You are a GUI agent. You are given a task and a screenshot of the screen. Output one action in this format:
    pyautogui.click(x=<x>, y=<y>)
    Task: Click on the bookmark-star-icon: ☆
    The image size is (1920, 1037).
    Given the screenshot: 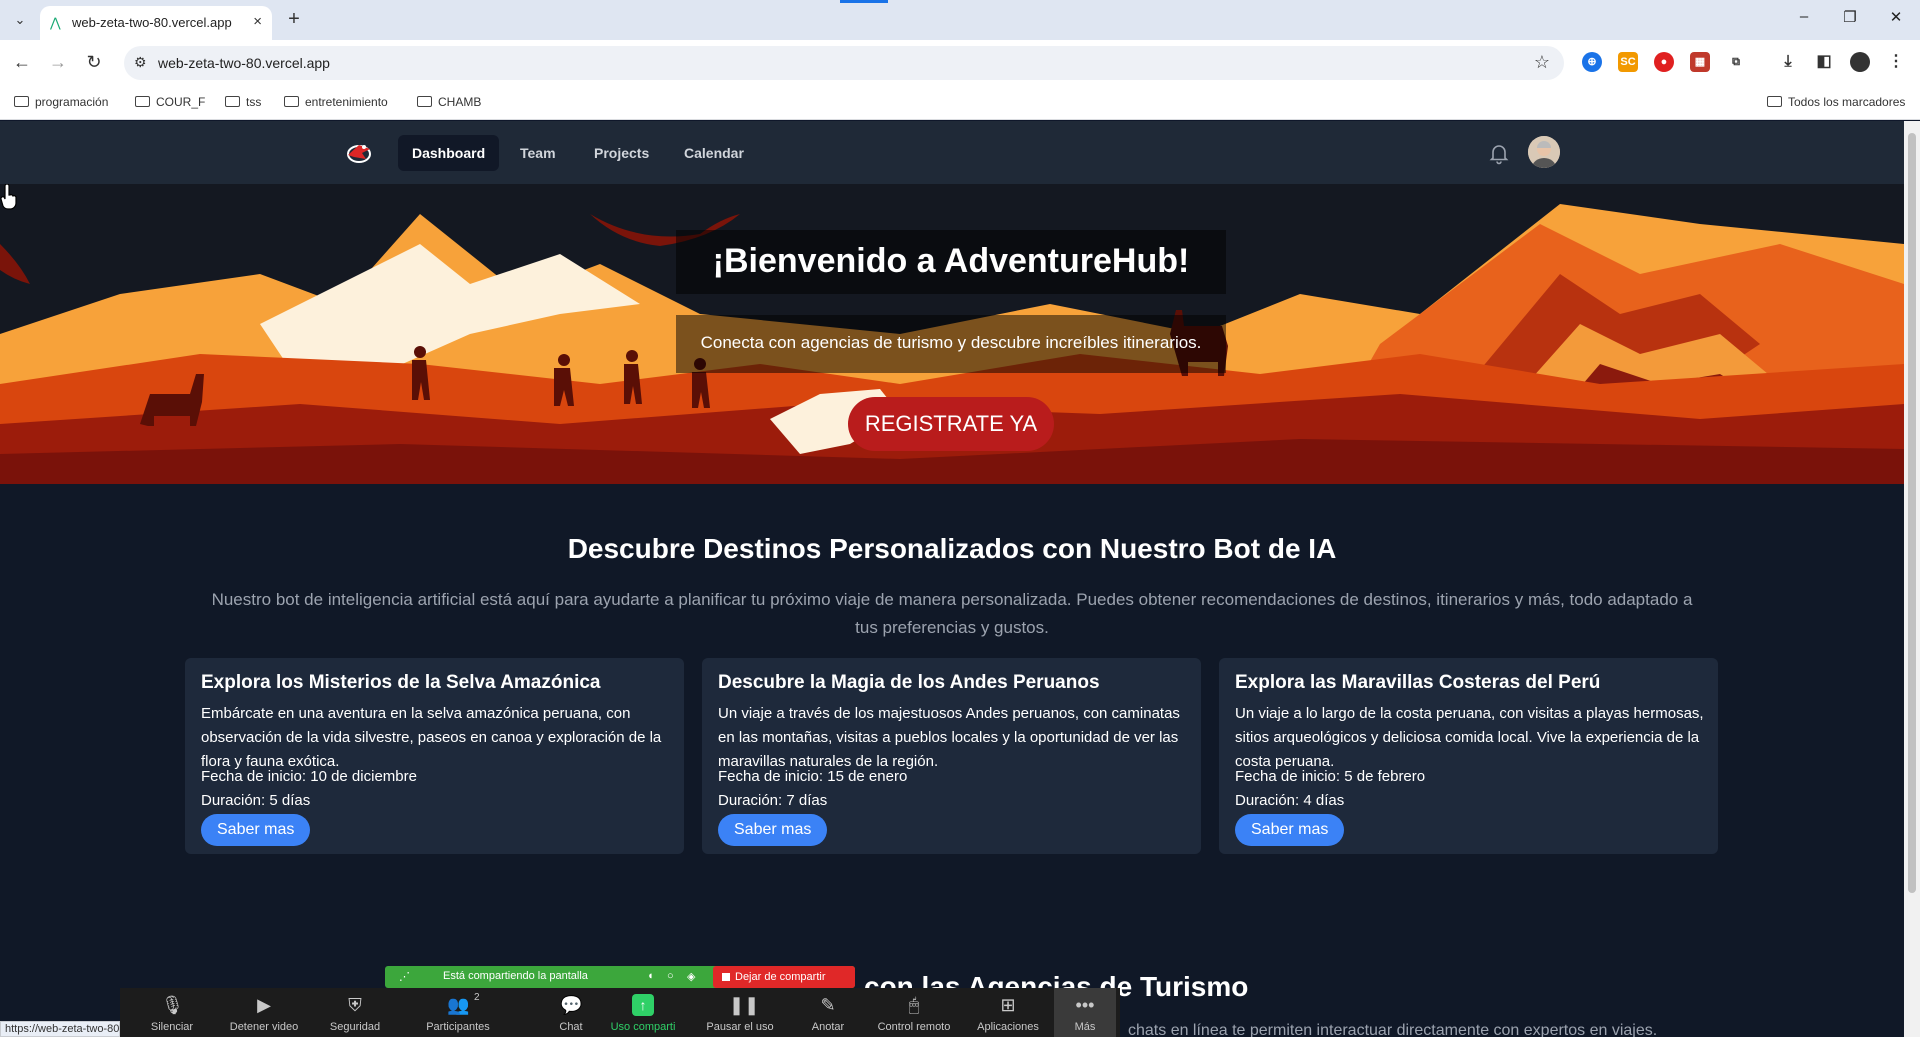 What is the action you would take?
    pyautogui.click(x=1542, y=62)
    